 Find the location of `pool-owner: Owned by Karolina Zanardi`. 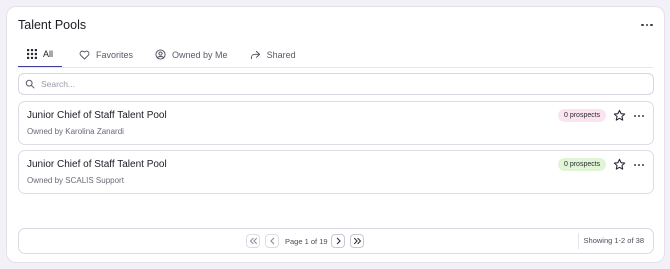

pool-owner: Owned by Karolina Zanardi is located at coordinates (75, 131).